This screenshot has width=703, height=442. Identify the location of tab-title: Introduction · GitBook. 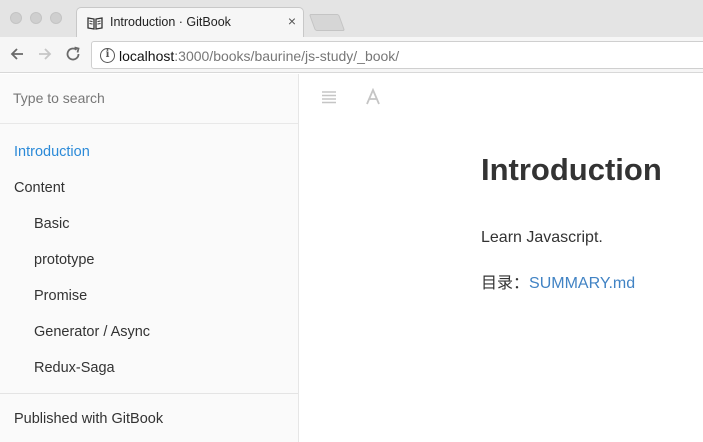
(170, 22).